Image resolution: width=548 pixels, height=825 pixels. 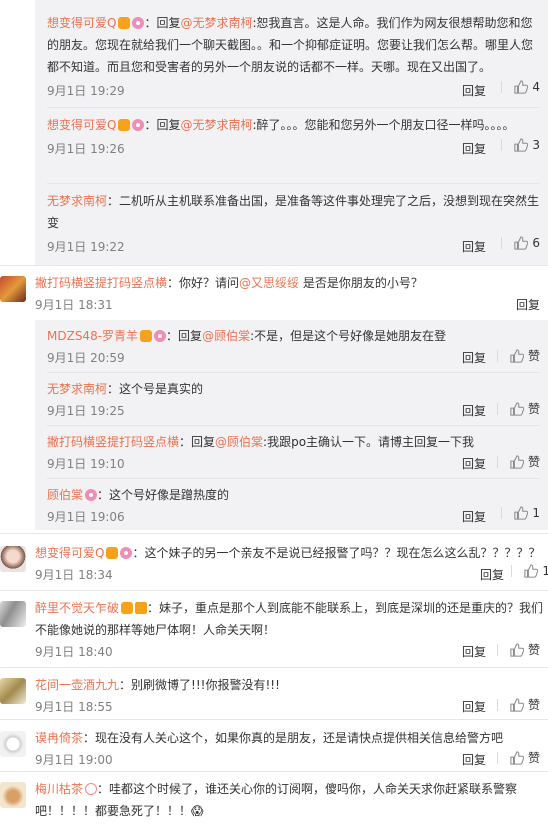 I want to click on like-button: 4, so click(x=520, y=87).